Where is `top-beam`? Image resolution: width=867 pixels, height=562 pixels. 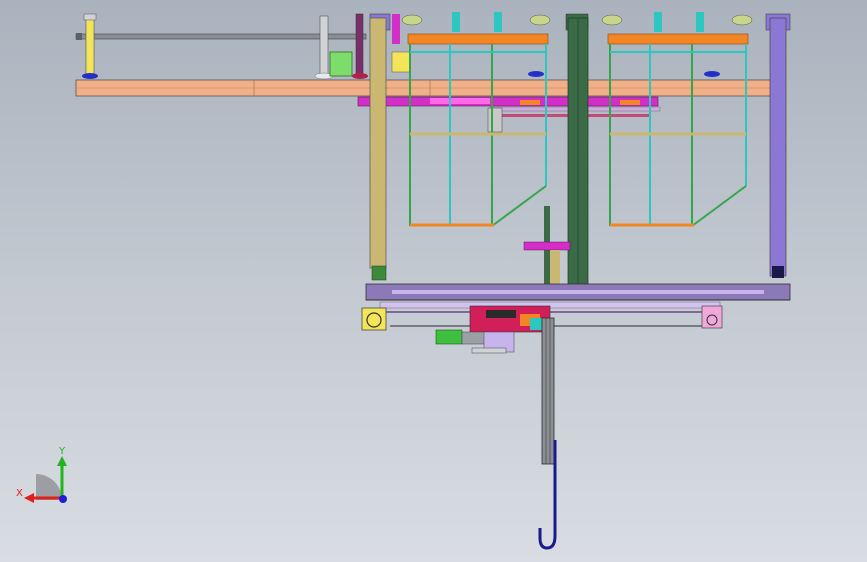
top-beam is located at coordinates (424, 88).